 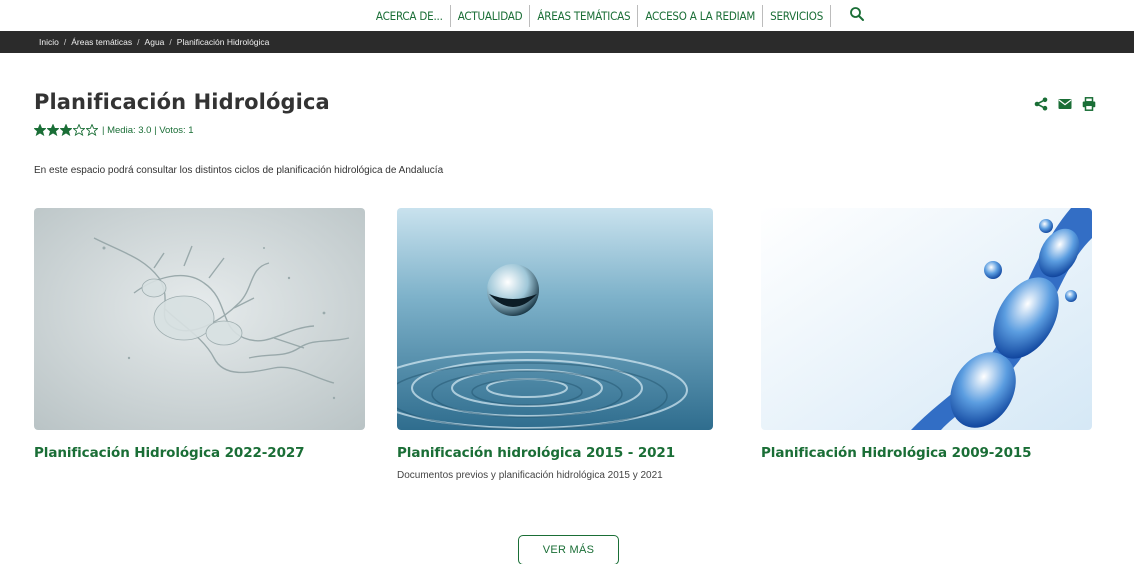 I want to click on rating-stars, so click(x=66, y=130).